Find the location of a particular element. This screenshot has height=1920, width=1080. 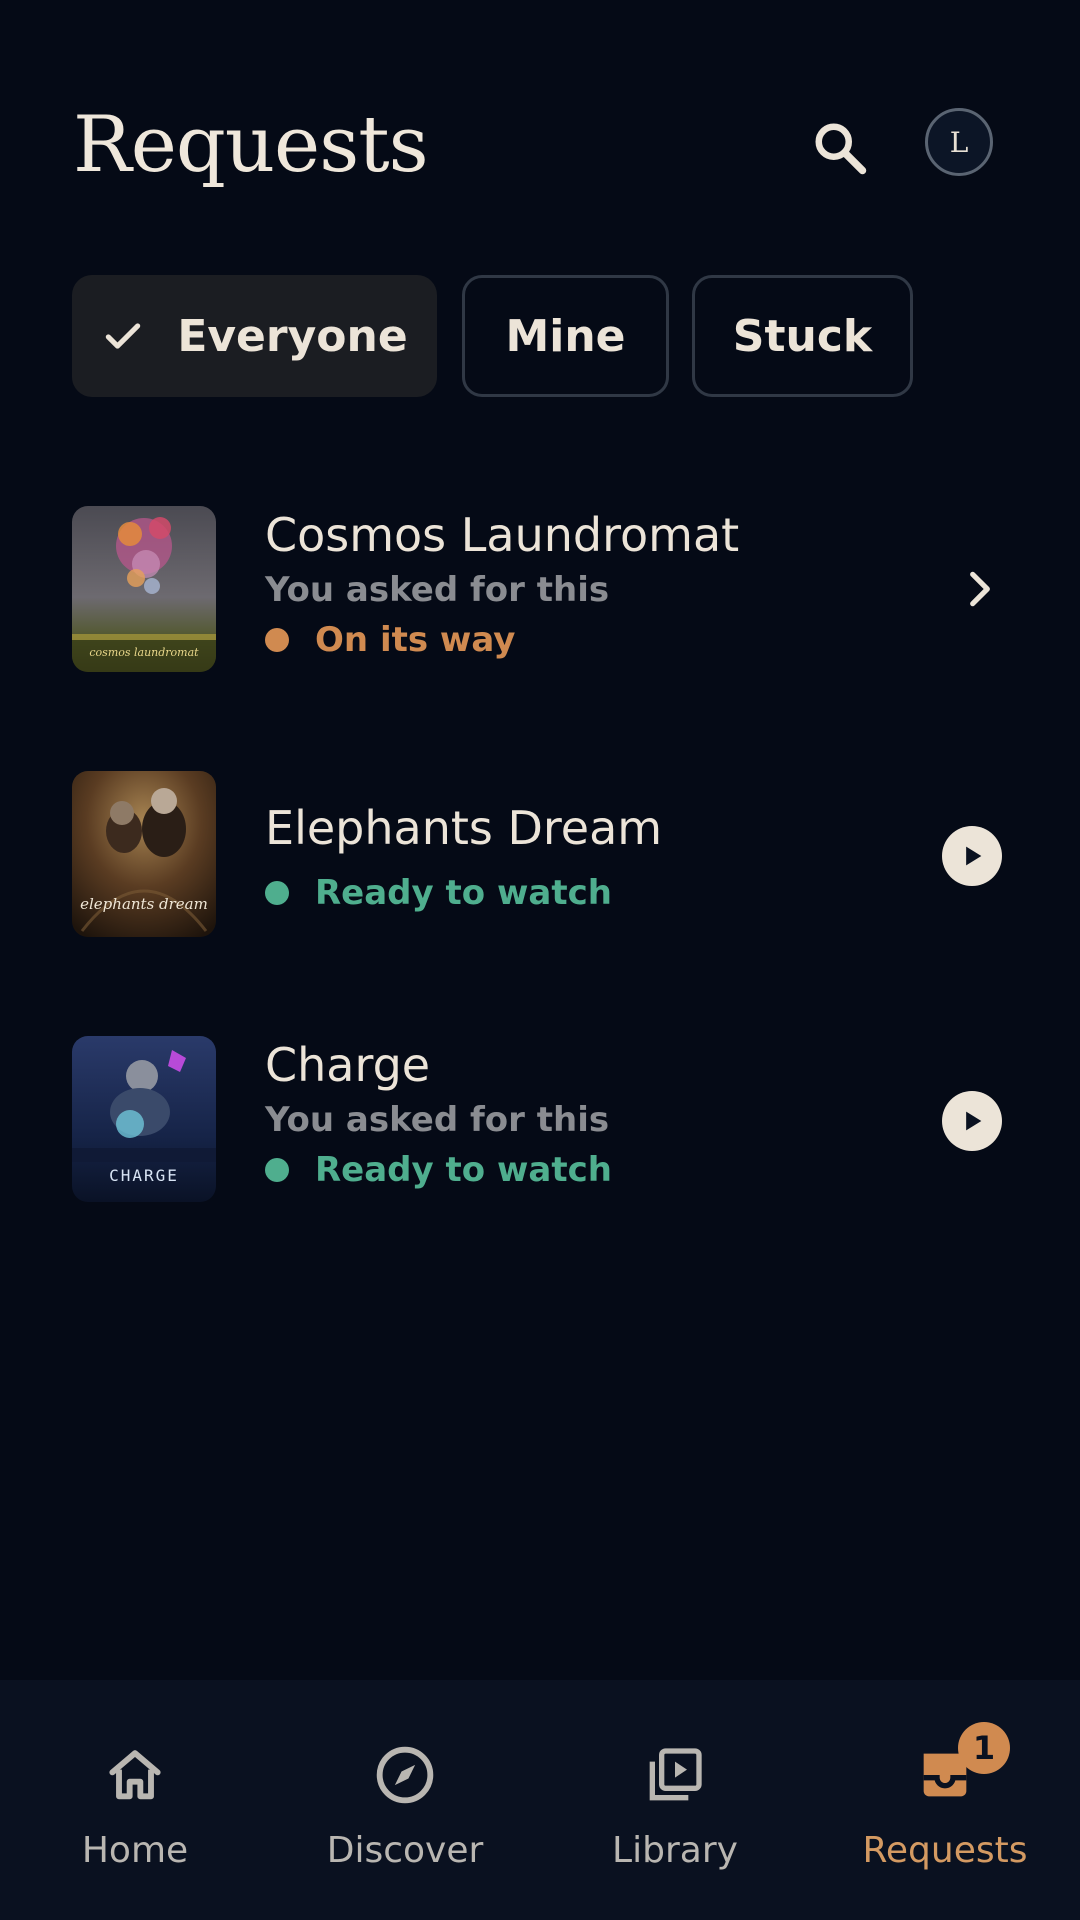

nav-item-home: Home is located at coordinates (135, 1800).